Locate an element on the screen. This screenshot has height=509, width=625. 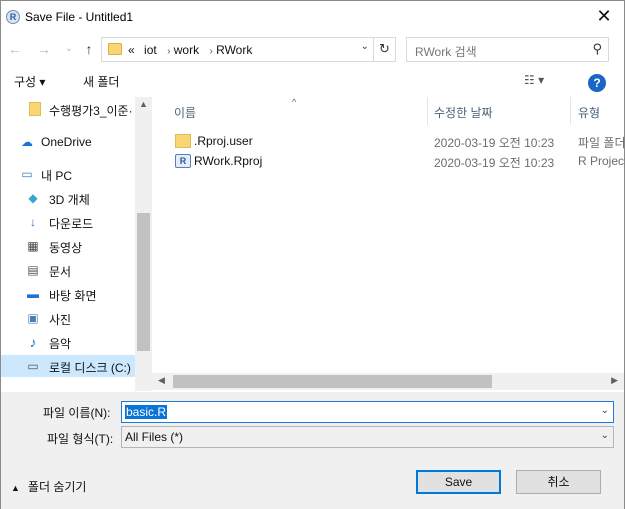
hide-folders-button: ▲ 폴더 숨기기 is located at coordinates (48, 486).